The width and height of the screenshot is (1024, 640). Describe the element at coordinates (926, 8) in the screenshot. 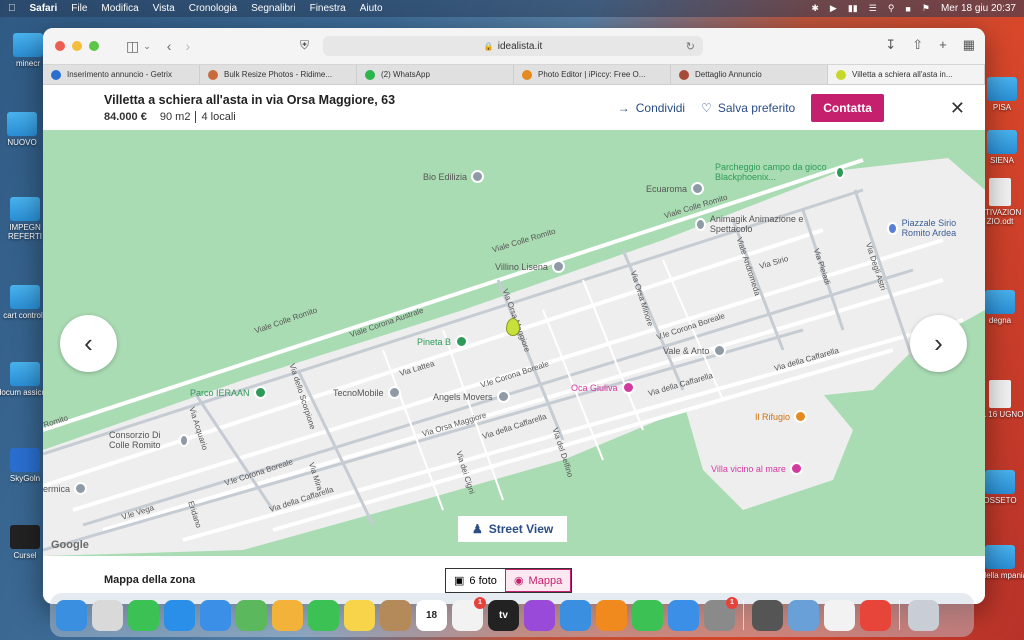

I see `flag-icon: ⚑` at that location.